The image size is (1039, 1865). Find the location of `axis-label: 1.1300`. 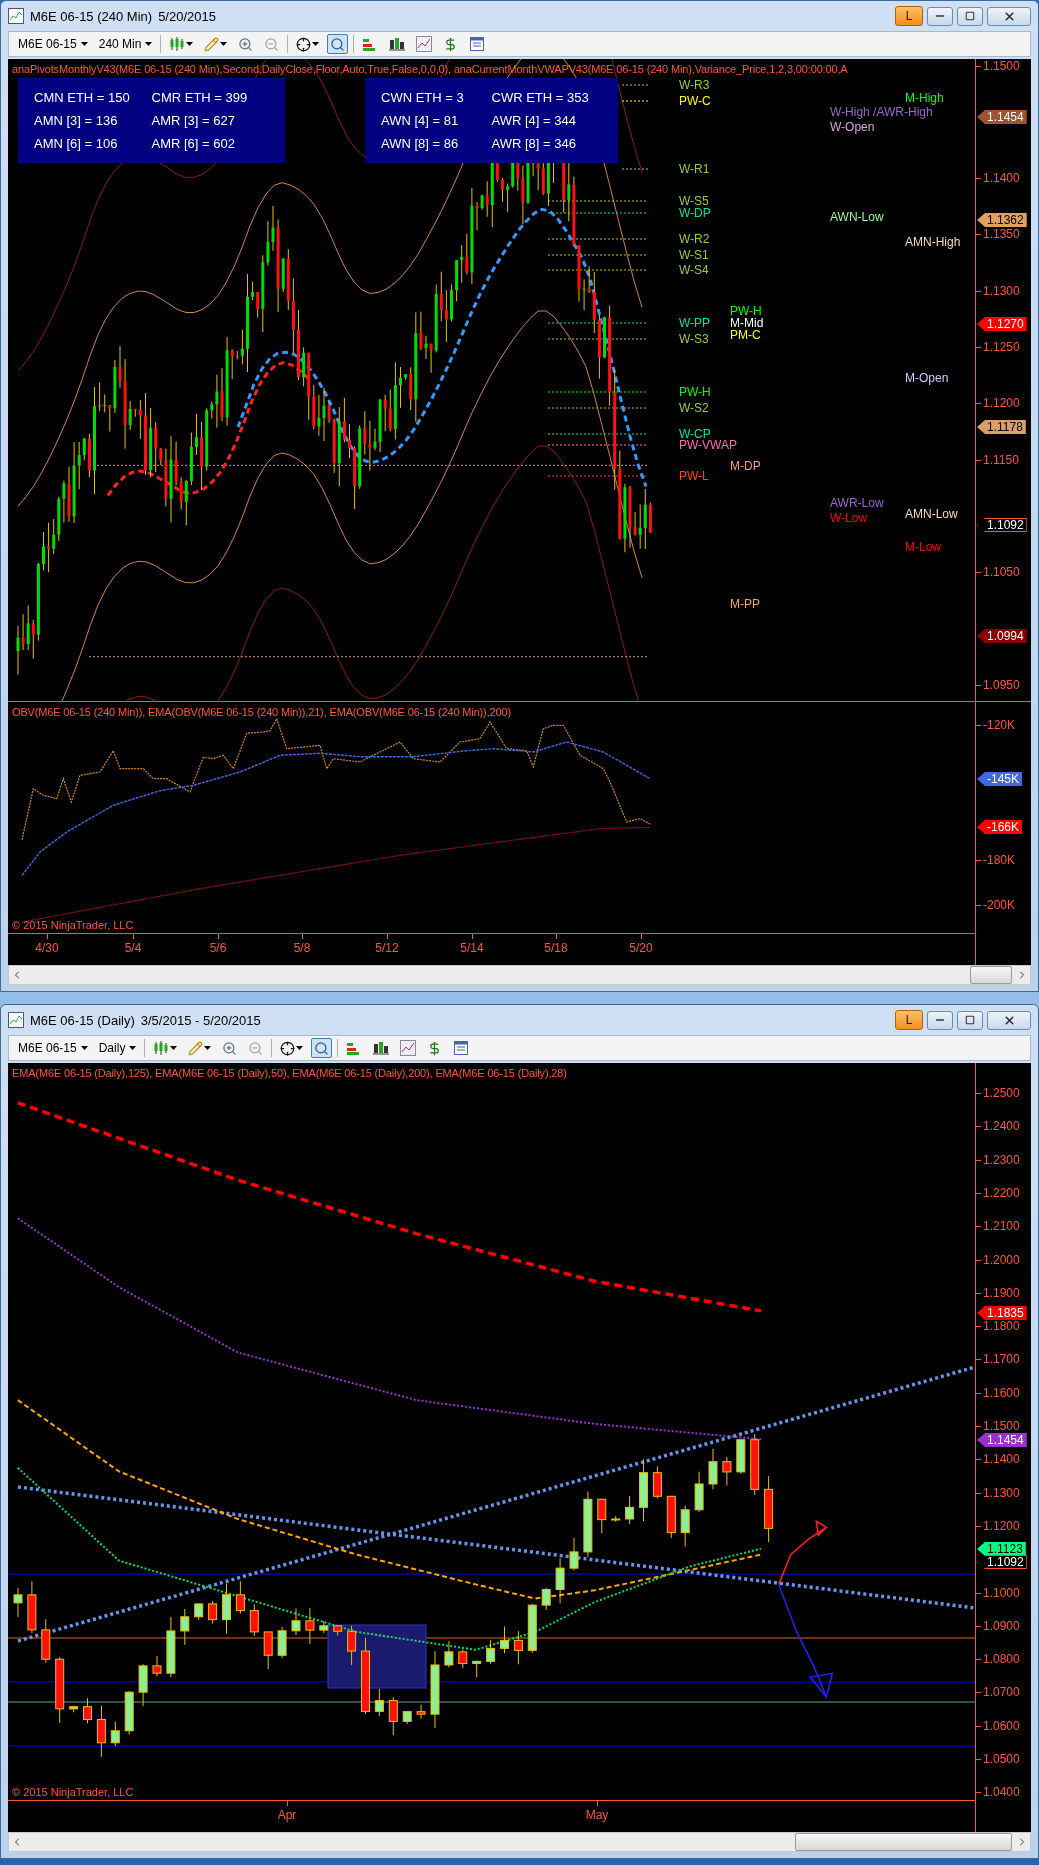

axis-label: 1.1300 is located at coordinates (998, 1493).